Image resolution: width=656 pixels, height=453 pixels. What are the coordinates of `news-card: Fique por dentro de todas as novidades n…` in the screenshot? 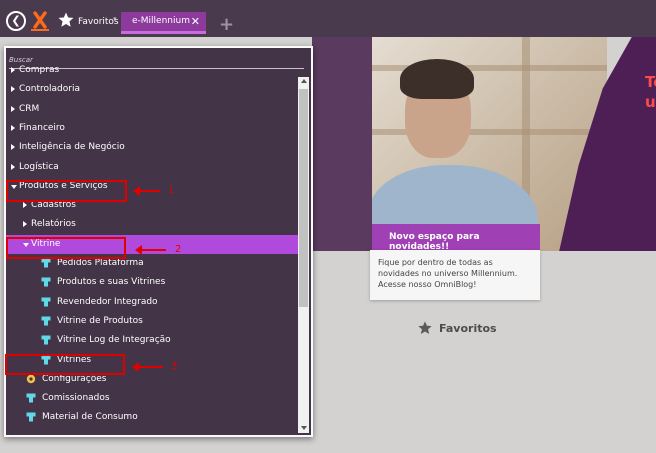 It's located at (455, 275).